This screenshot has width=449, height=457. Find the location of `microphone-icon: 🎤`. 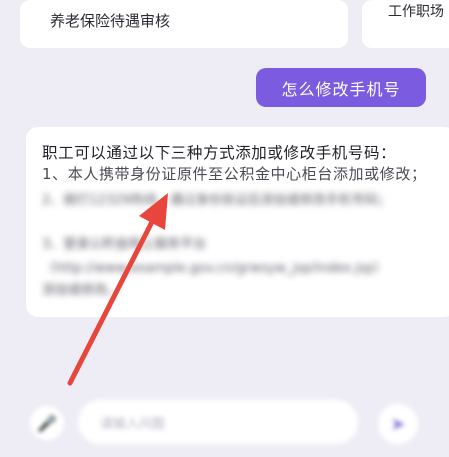

microphone-icon: 🎤 is located at coordinates (47, 423).